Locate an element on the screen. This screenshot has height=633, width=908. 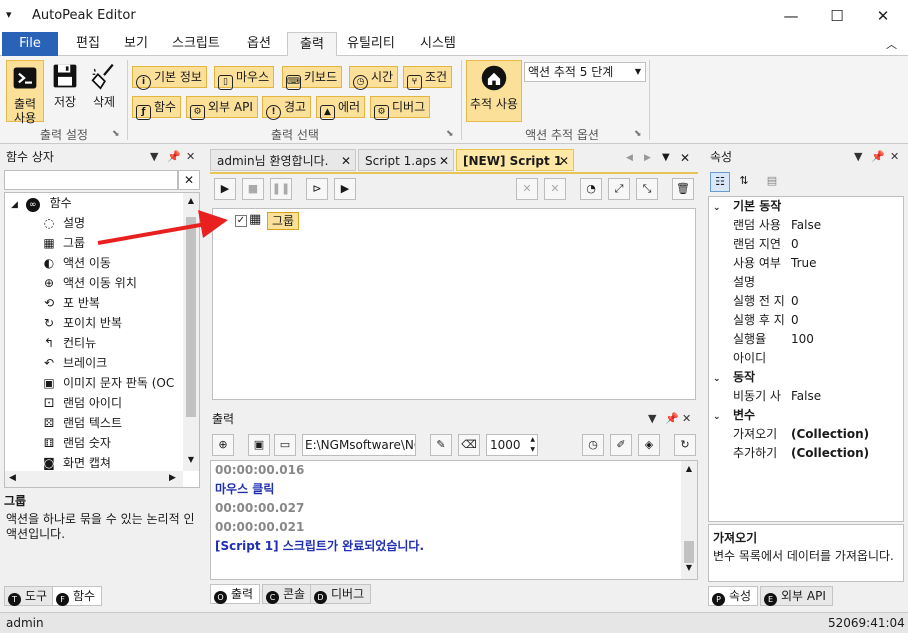
mouse-button: ▯ 마우스 is located at coordinates (244, 78).